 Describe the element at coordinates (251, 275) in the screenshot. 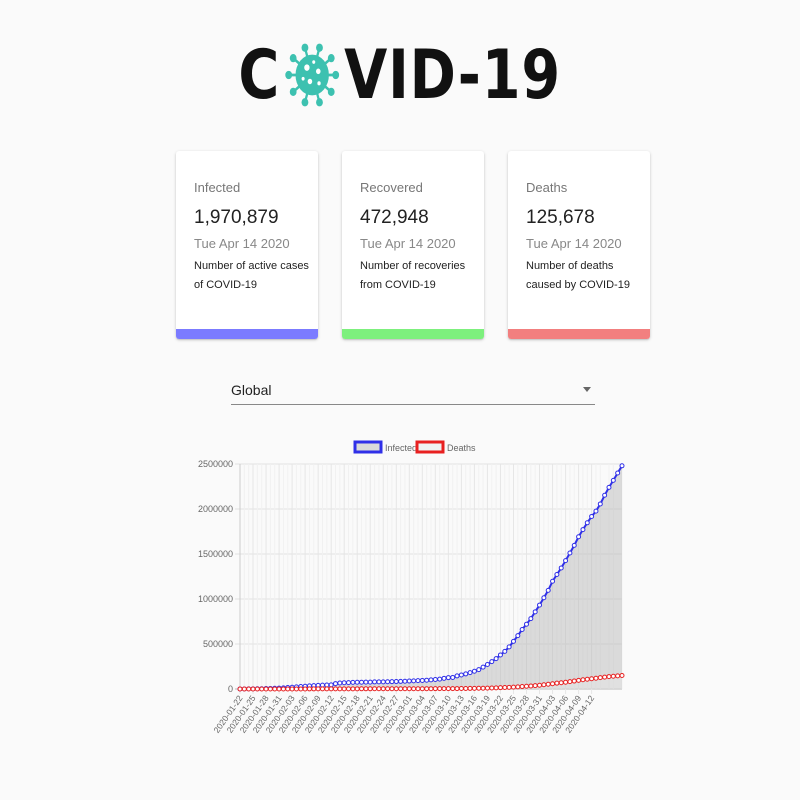

I see `card-description: Number of active cases of COVID-19` at that location.